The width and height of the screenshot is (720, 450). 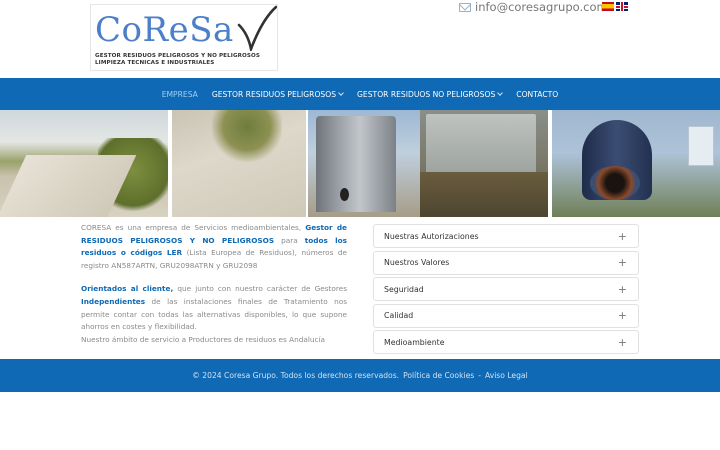 I want to click on accordion-item-calidad: Calidad +, so click(x=506, y=315).